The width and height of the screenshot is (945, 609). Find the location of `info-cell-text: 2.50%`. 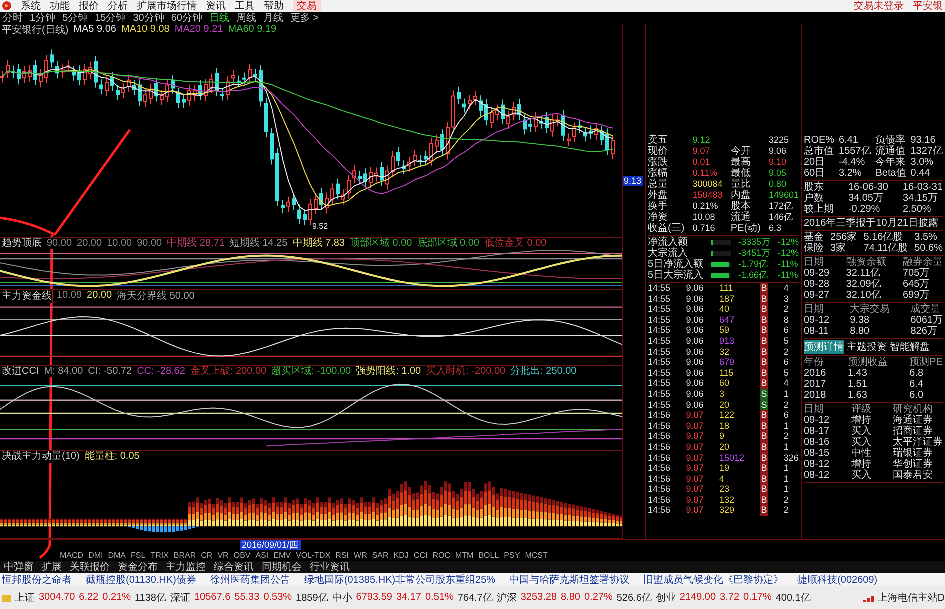

info-cell-text: 2.50% is located at coordinates (917, 209).